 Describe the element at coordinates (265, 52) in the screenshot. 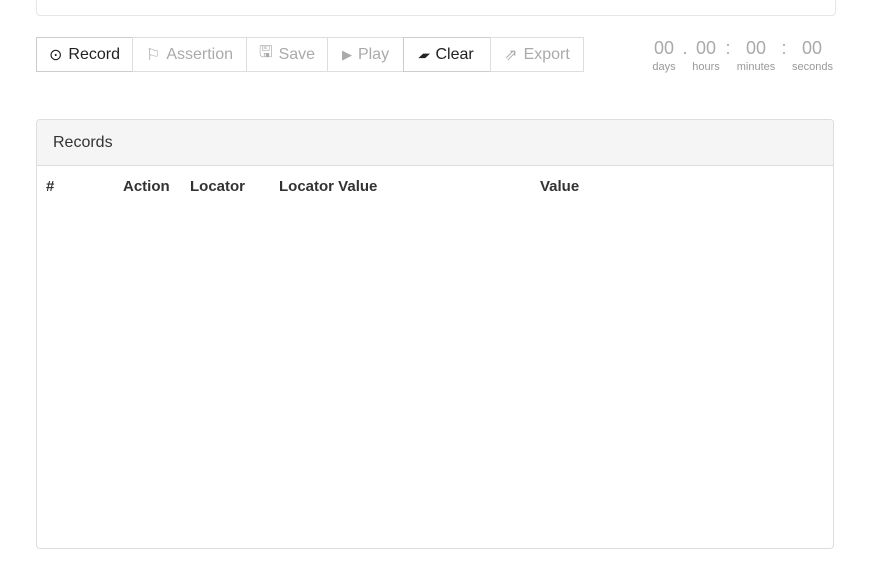

I see `save-icon: 🖫` at that location.